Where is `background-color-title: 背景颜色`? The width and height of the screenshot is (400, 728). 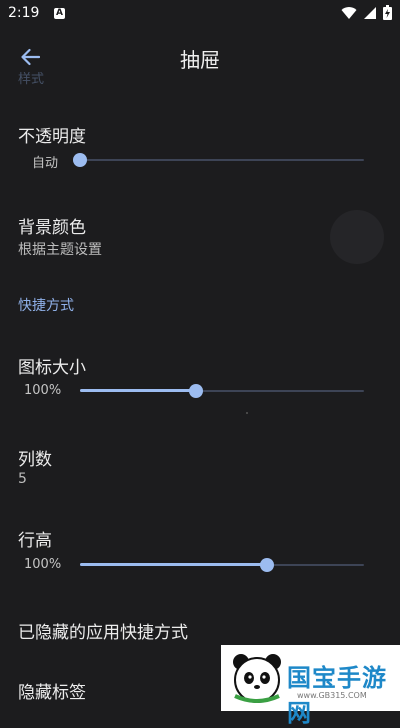 background-color-title: 背景颜色 is located at coordinates (52, 228).